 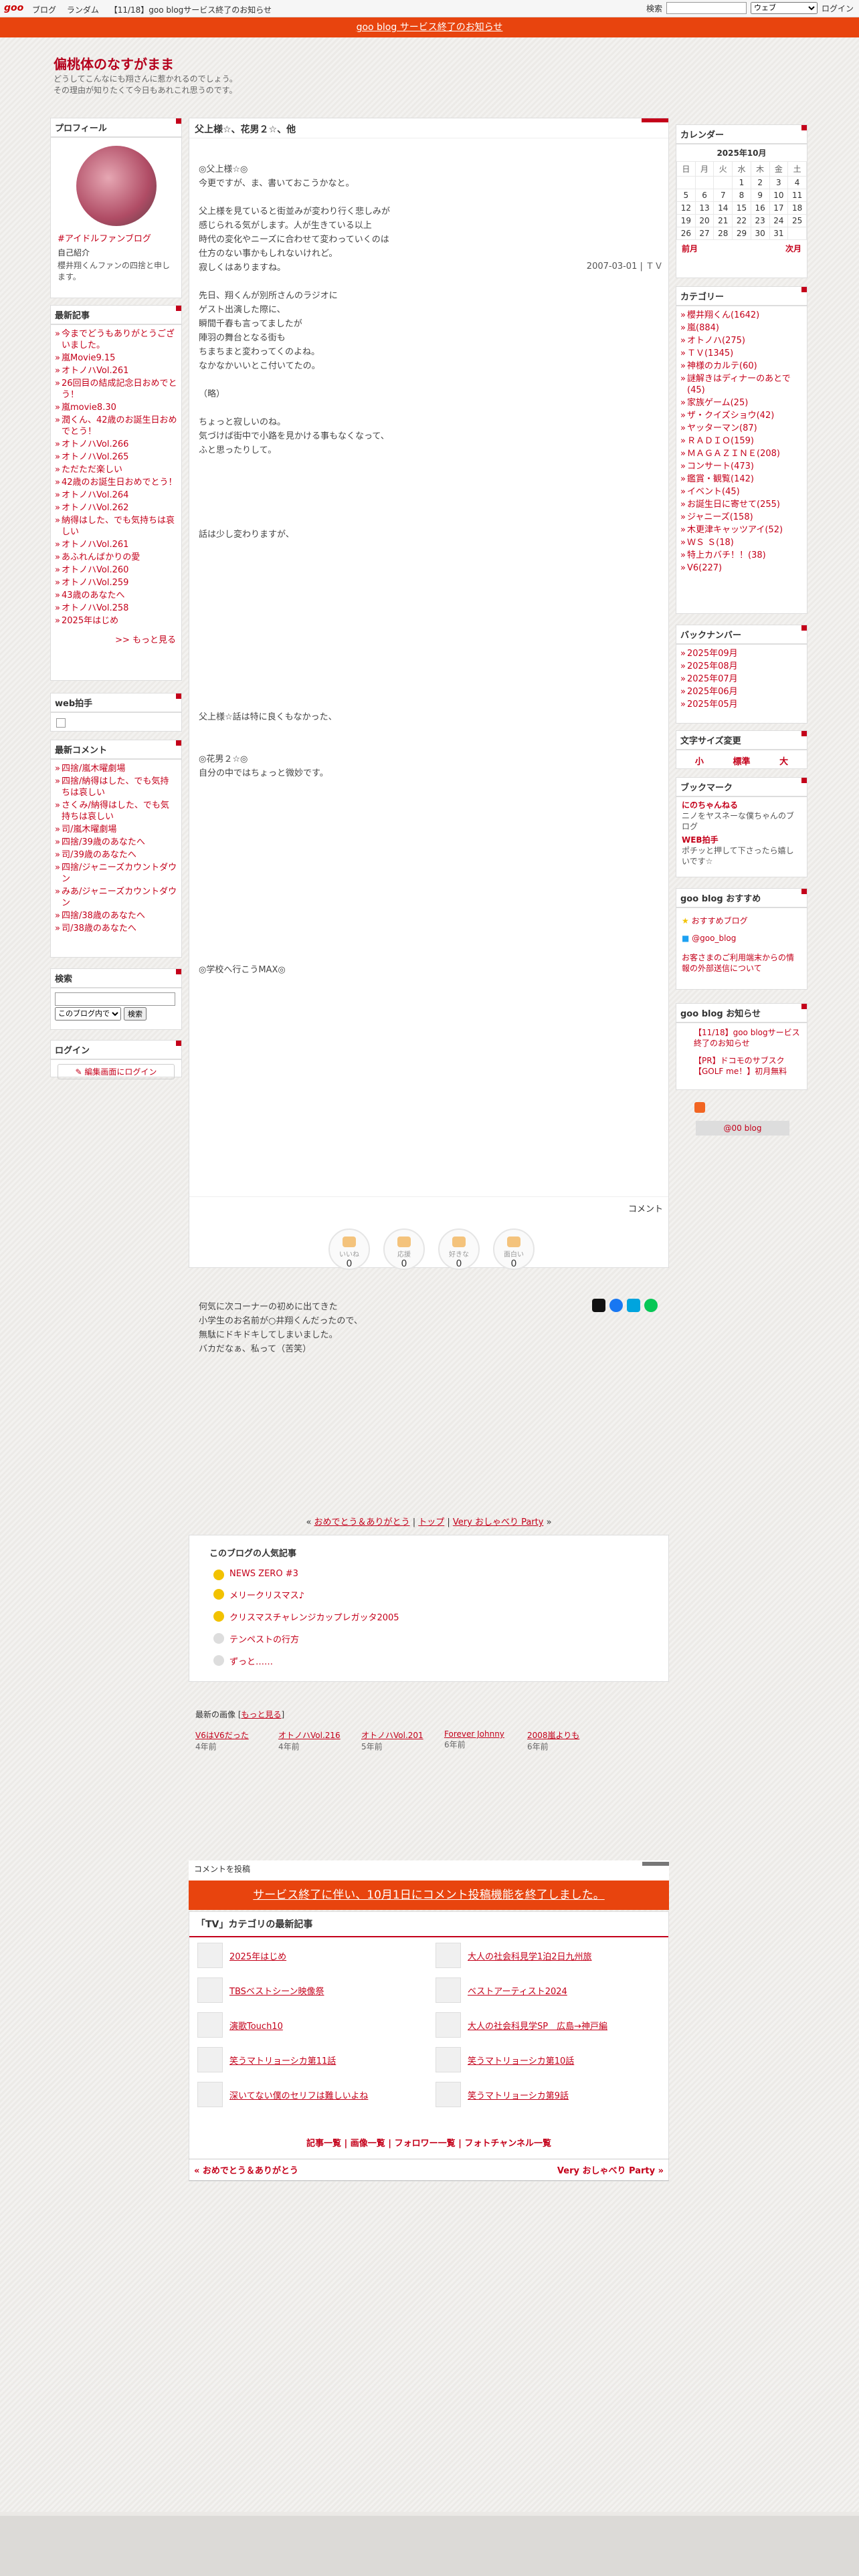 I want to click on profile-name: #アイドルファンブログ, so click(x=116, y=237).